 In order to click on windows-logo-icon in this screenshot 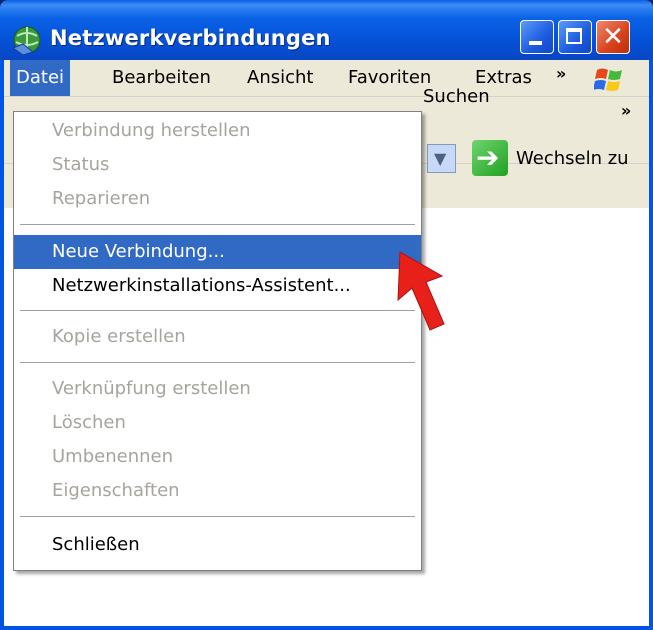, I will do `click(608, 79)`.